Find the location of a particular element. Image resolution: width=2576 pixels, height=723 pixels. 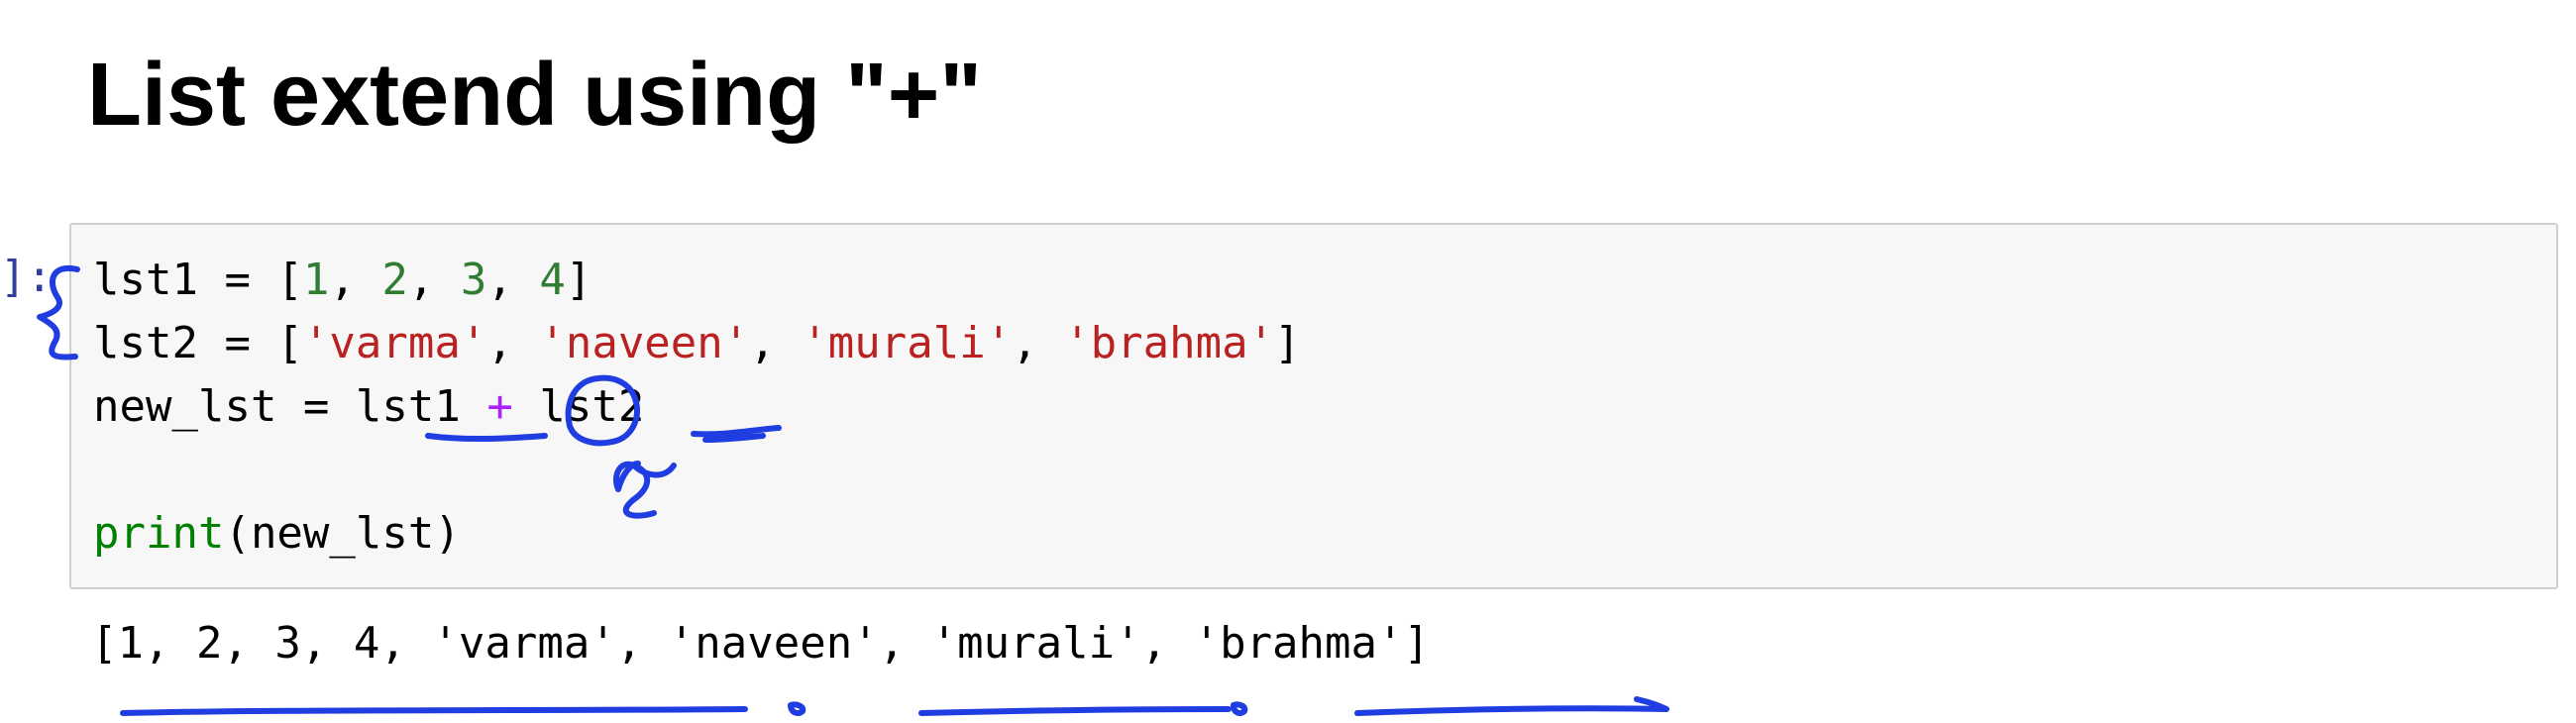

code-token-plain: (new_lst) is located at coordinates (343, 533).